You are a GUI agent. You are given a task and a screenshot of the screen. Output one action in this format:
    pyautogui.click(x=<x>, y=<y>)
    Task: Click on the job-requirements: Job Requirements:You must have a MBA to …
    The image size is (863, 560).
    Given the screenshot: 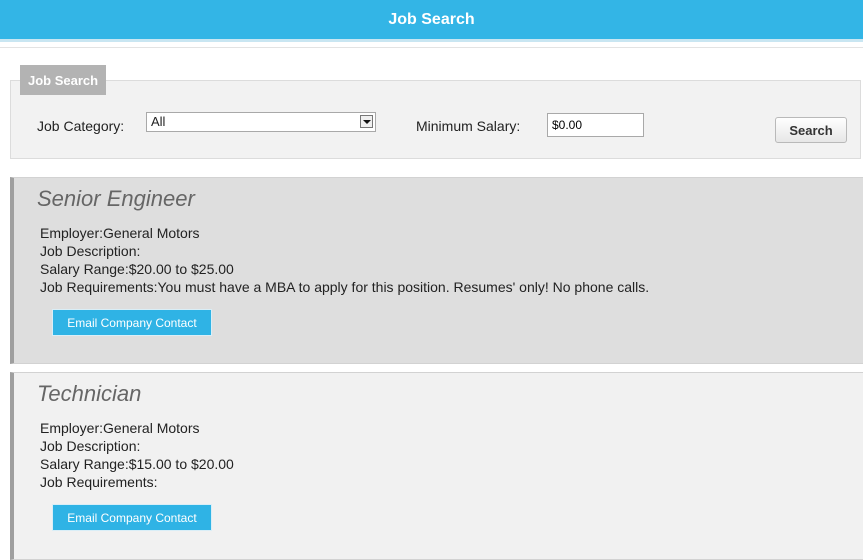 What is the action you would take?
    pyautogui.click(x=345, y=287)
    